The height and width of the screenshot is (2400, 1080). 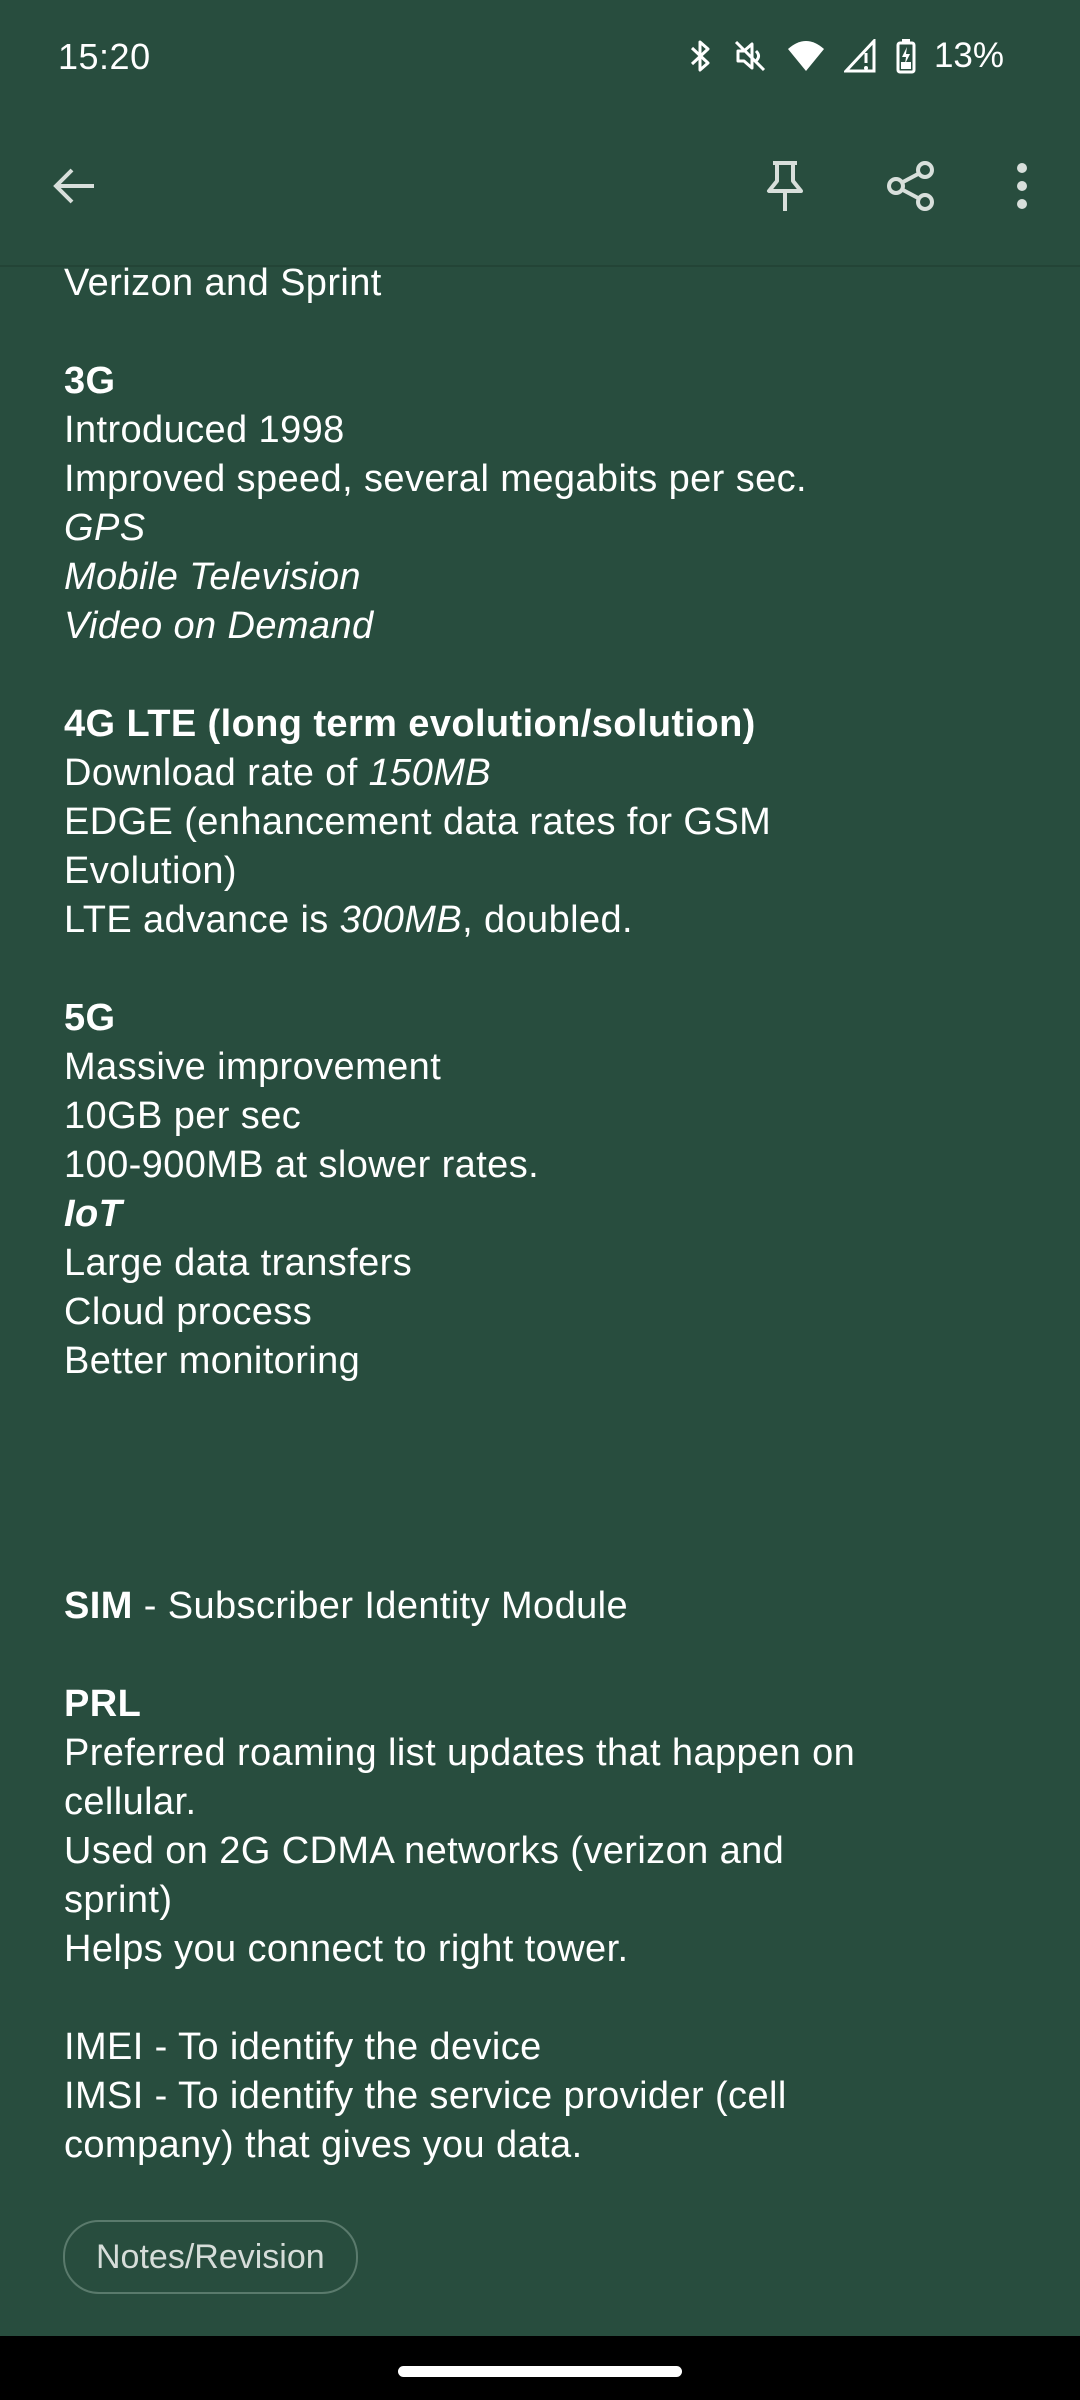 What do you see at coordinates (90, 1018) in the screenshot?
I see `note-heading-5g: 5G` at bounding box center [90, 1018].